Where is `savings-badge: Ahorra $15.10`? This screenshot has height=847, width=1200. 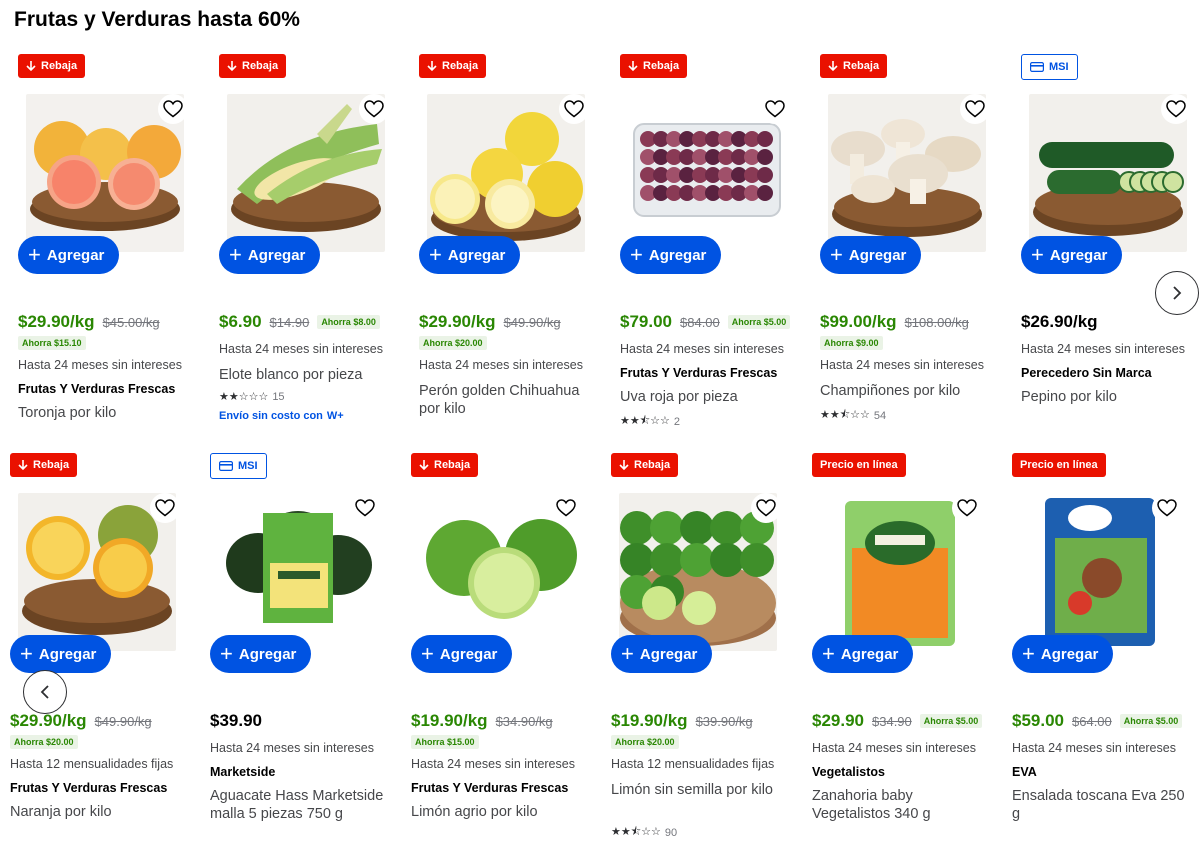 savings-badge: Ahorra $15.10 is located at coordinates (52, 343).